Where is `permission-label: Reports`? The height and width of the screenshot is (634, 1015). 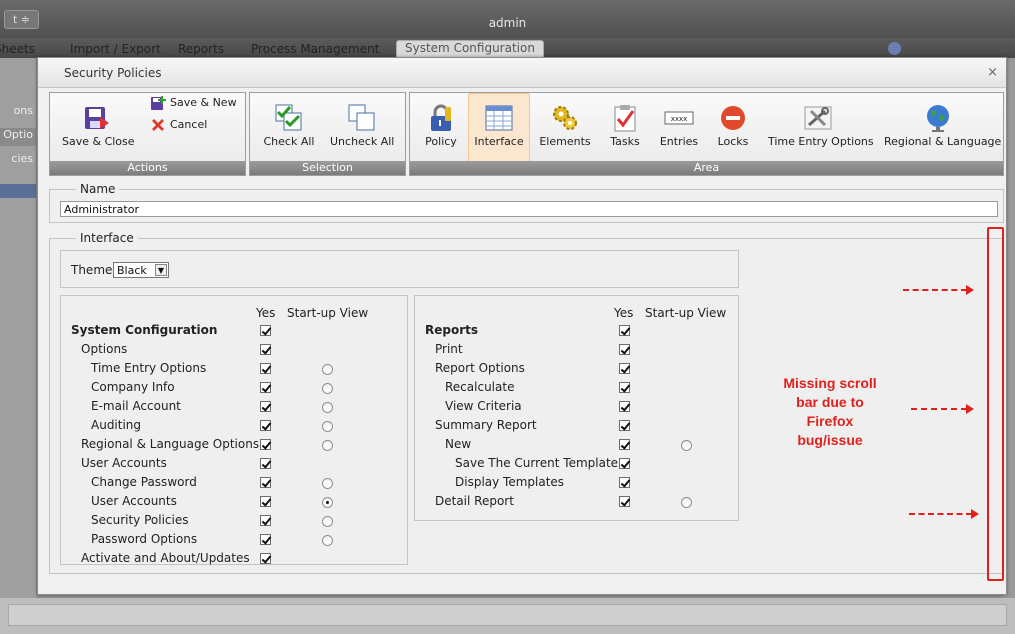 permission-label: Reports is located at coordinates (452, 330).